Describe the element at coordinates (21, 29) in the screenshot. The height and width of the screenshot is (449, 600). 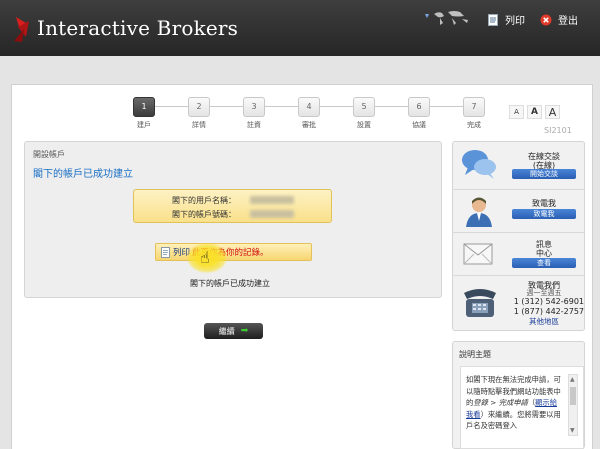
I see `ib-logo-icon` at that location.